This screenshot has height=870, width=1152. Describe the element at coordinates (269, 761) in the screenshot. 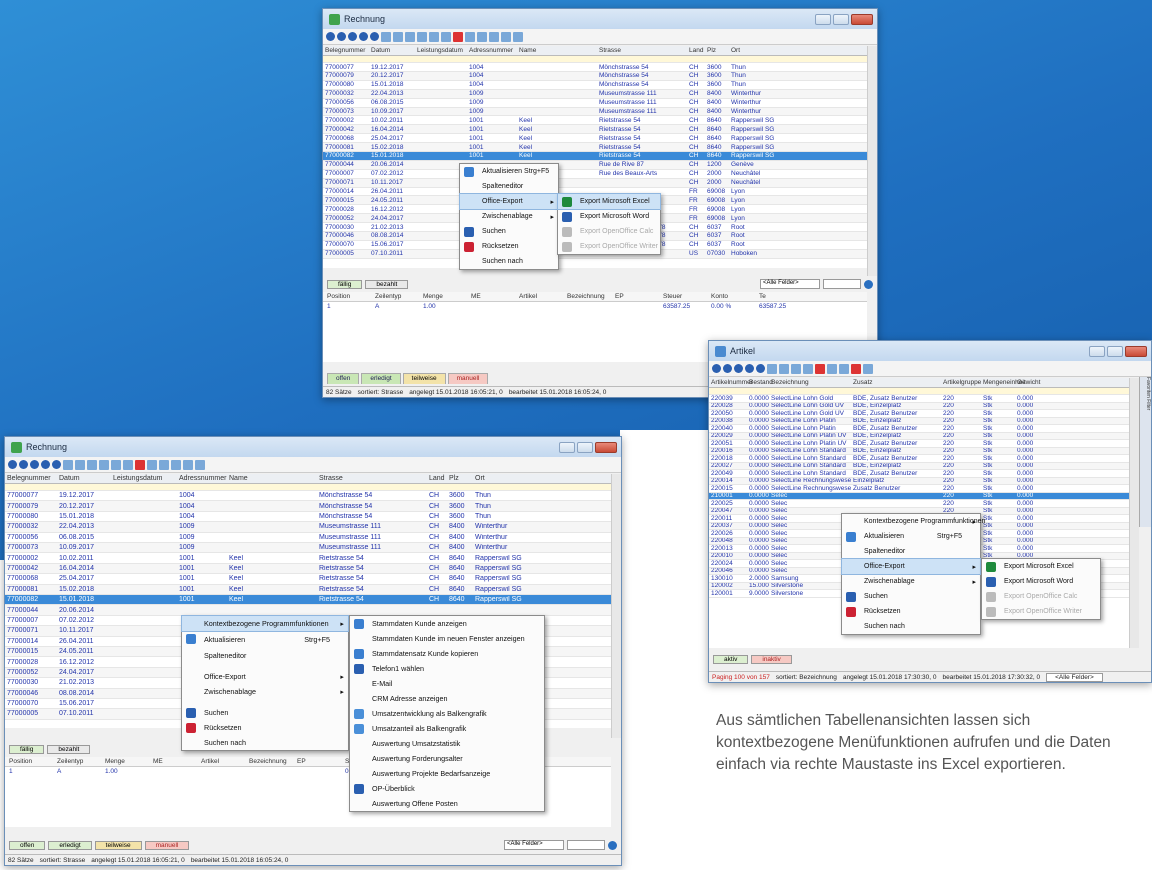

I see `column-header: Bezeichnung` at that location.